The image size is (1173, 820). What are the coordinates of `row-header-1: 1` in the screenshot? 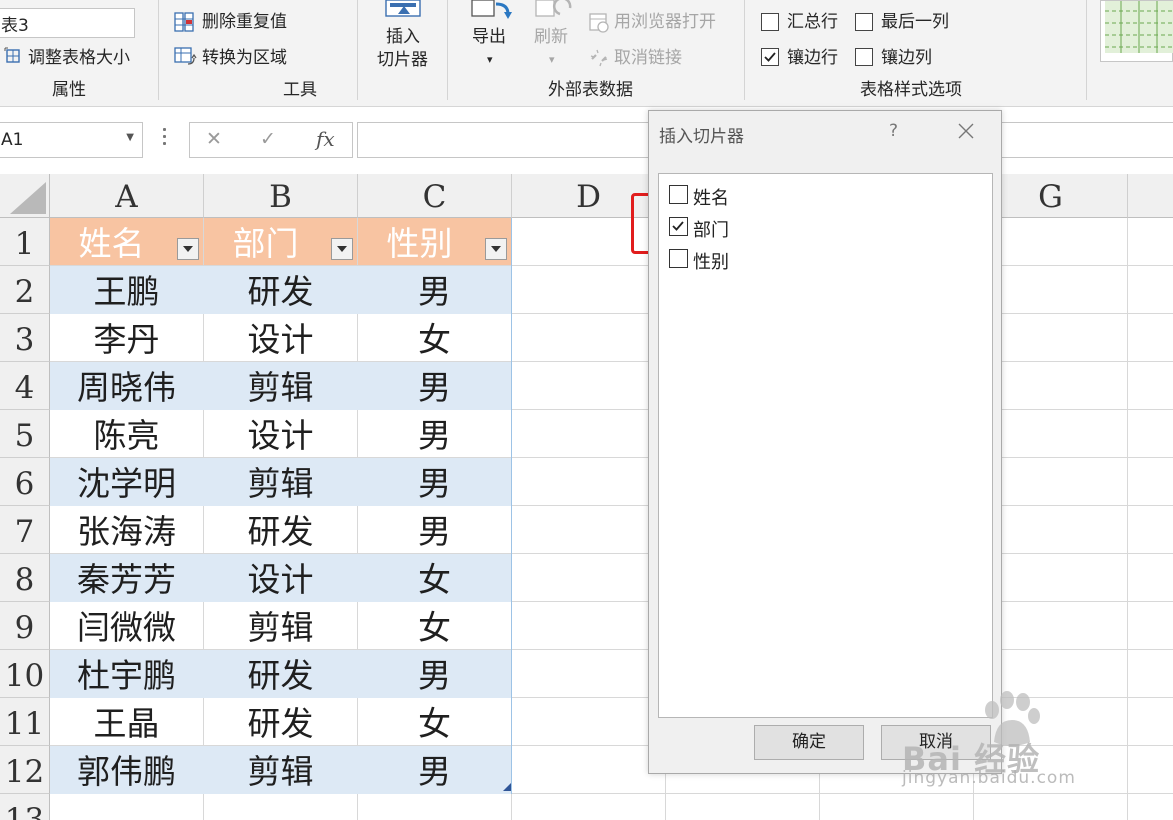 It's located at (25, 242).